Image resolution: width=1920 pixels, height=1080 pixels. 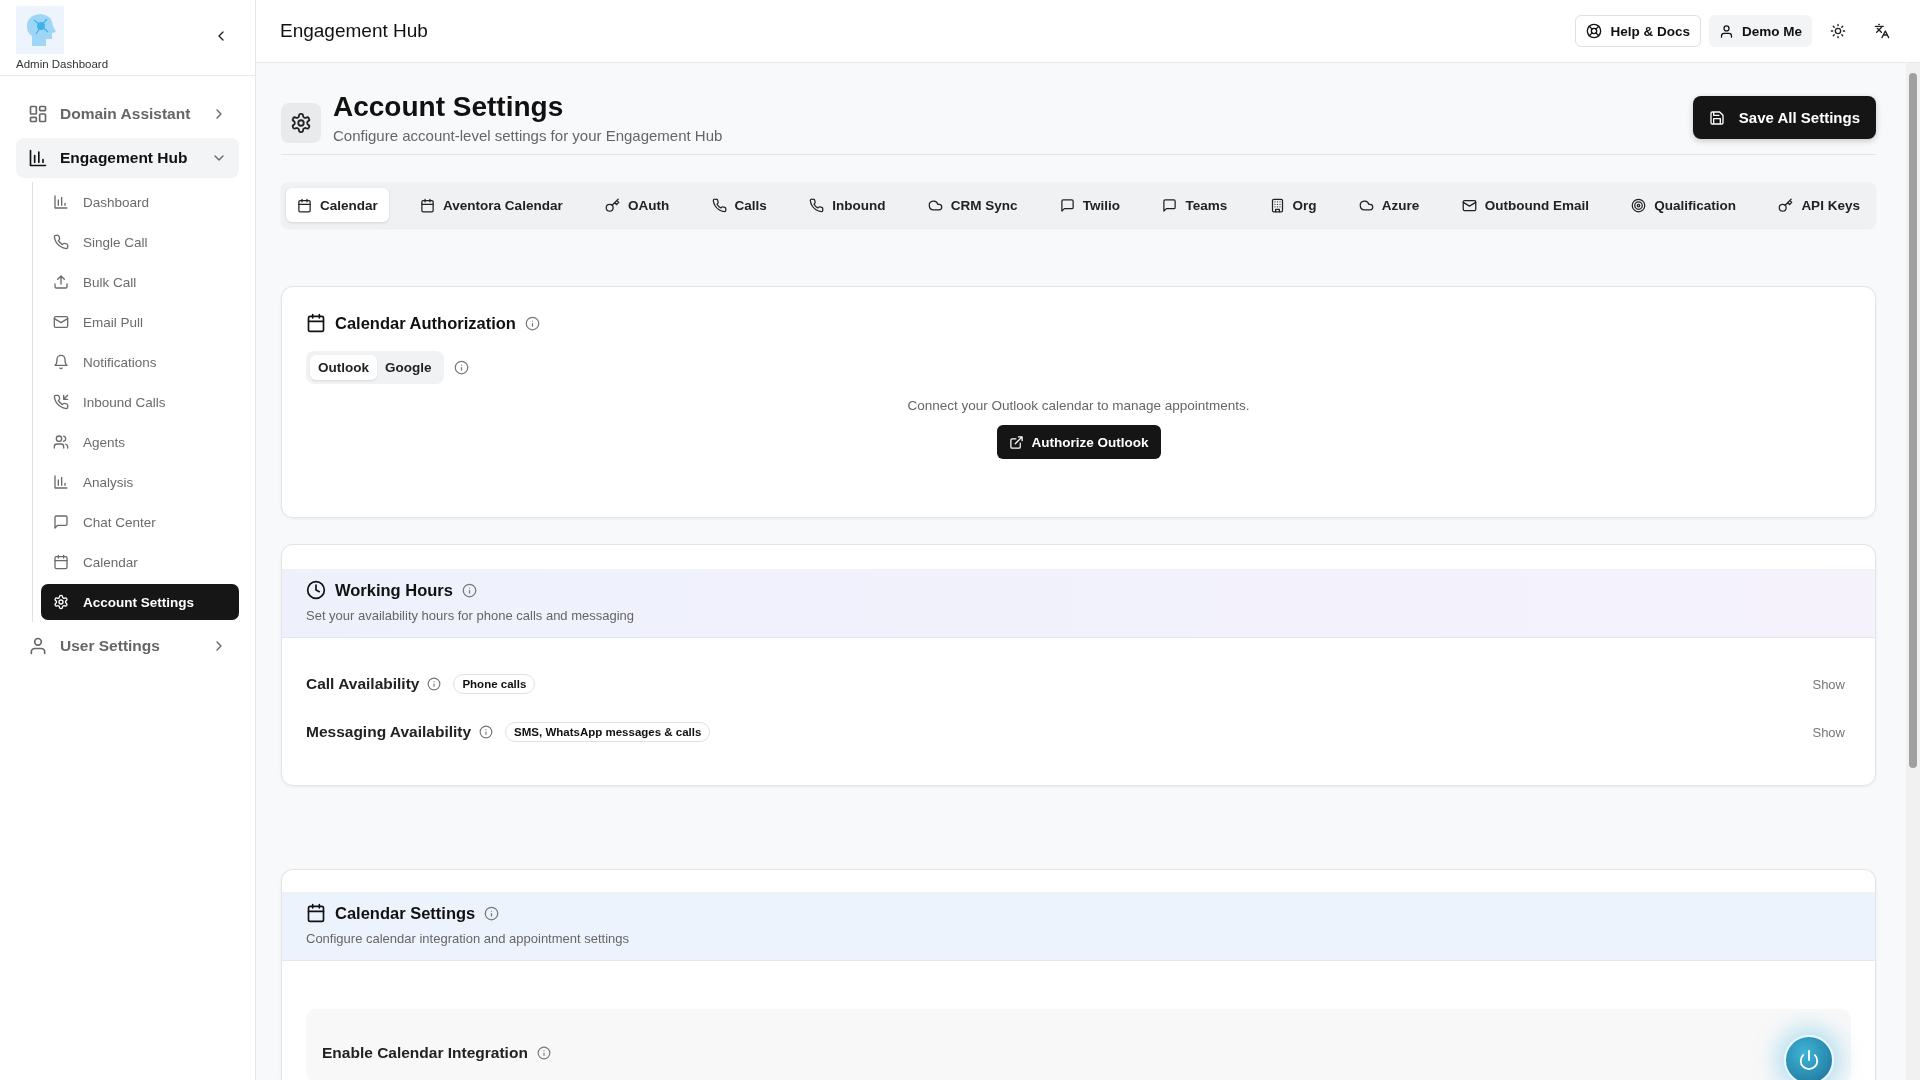 I want to click on nav-subitem: Single Call, so click(x=140, y=242).